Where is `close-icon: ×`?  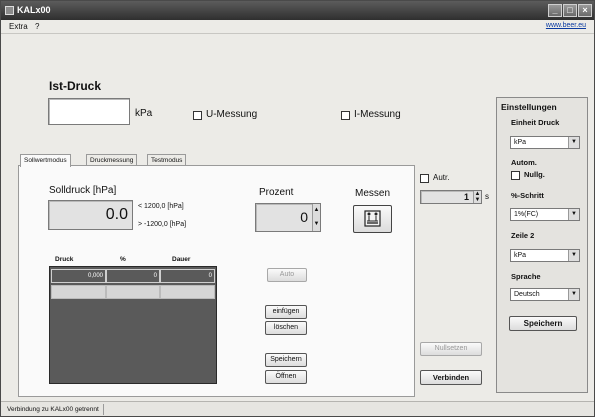
close-icon: × is located at coordinates (585, 10).